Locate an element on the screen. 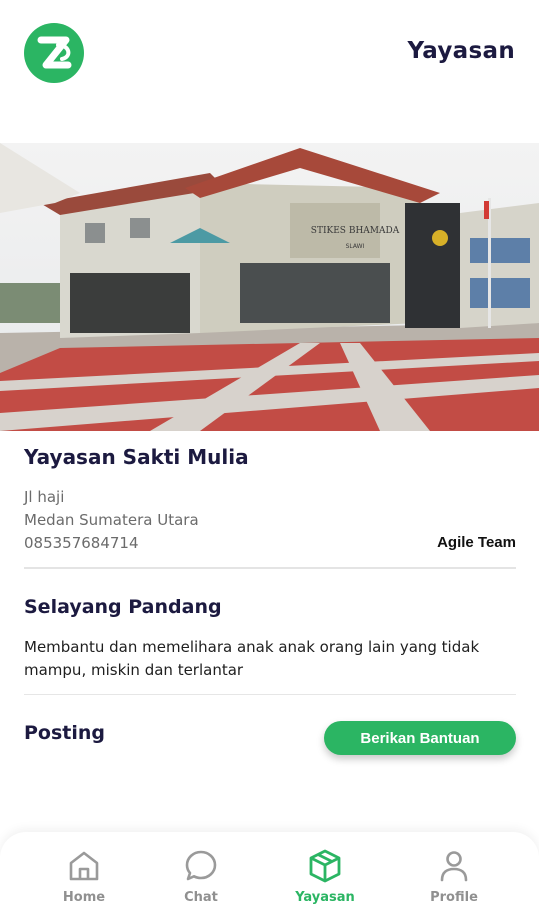 This screenshot has width=539, height=922. nav-item-chat: Chat is located at coordinates (201, 881).